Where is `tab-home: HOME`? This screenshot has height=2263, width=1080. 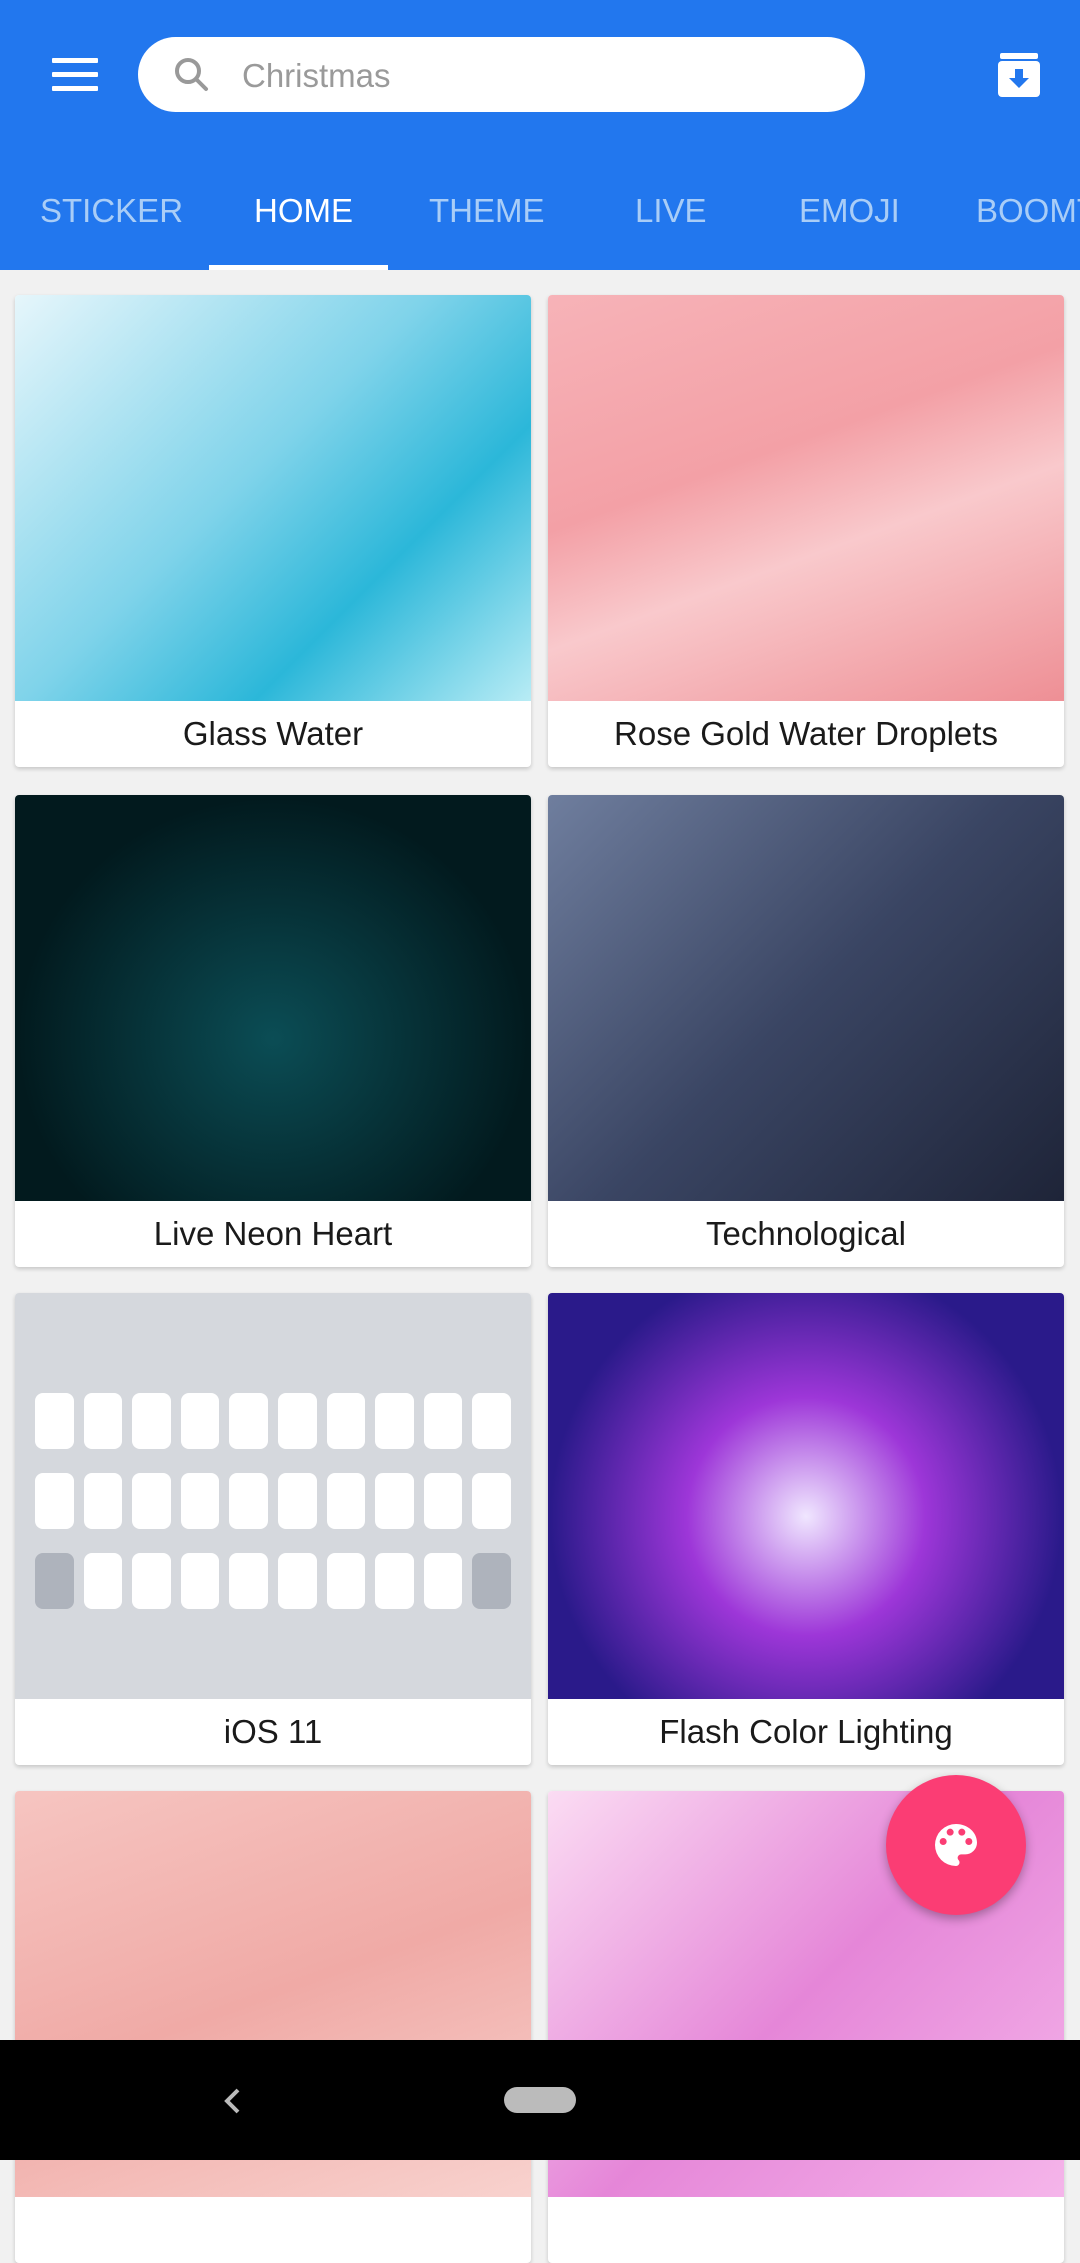
tab-home: HOME is located at coordinates (303, 211).